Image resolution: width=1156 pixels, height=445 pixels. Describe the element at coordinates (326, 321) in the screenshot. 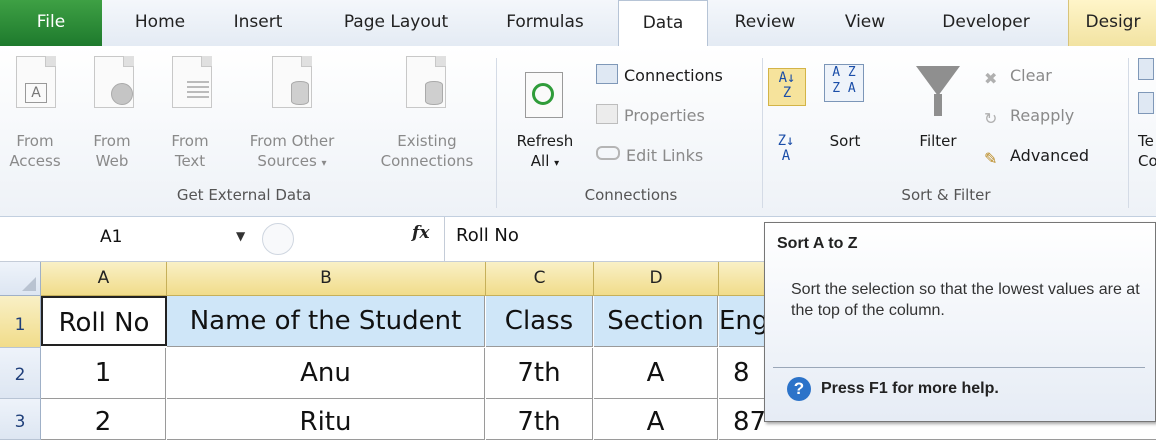

I see `cell-b1: Name of the Student` at that location.